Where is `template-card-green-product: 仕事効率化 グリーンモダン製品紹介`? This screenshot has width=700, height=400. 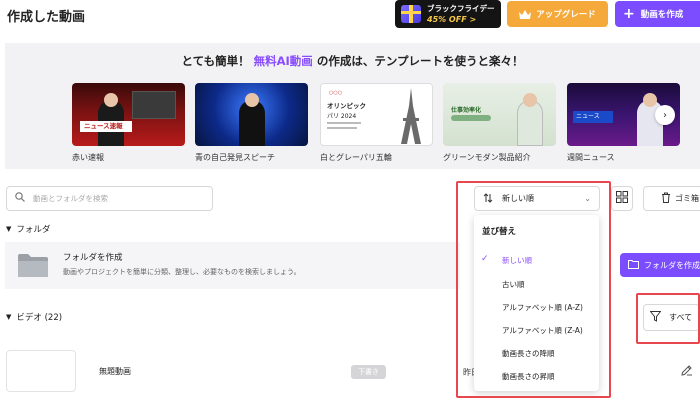 template-card-green-product: 仕事効率化 グリーンモダン製品紹介 is located at coordinates (499, 123).